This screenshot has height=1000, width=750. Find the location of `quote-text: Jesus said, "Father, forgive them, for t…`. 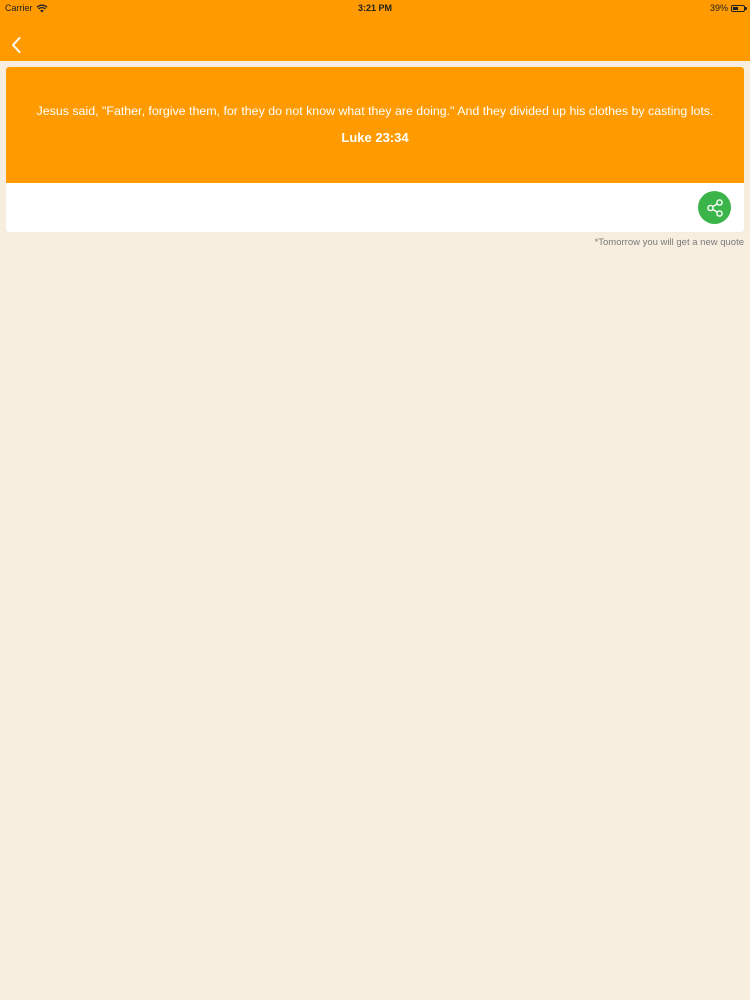

quote-text: Jesus said, "Father, forgive them, for t… is located at coordinates (375, 111).